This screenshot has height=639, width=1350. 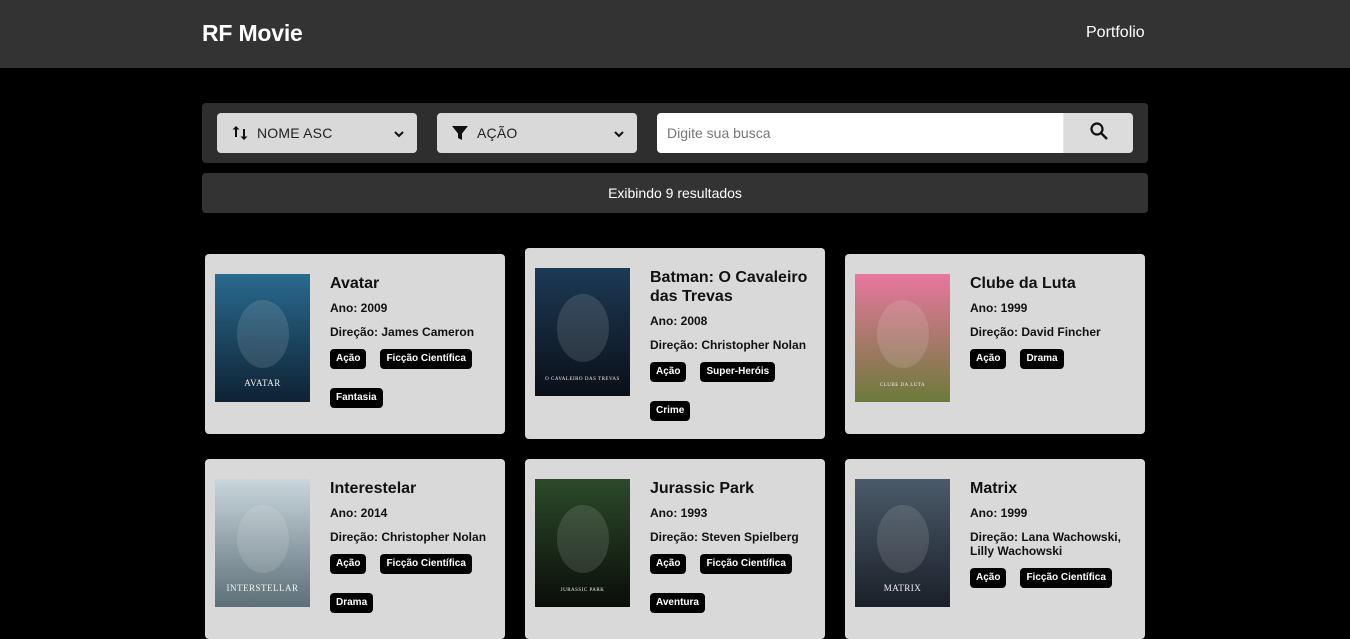 What do you see at coordinates (583, 590) in the screenshot?
I see `poster-title-text: JURASSIC PARK` at bounding box center [583, 590].